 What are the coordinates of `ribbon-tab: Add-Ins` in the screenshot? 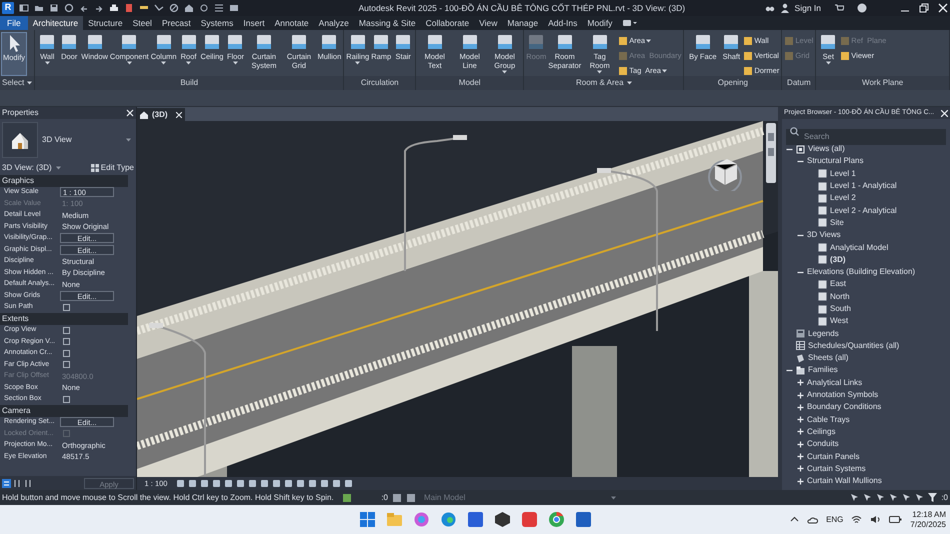 It's located at (562, 23).